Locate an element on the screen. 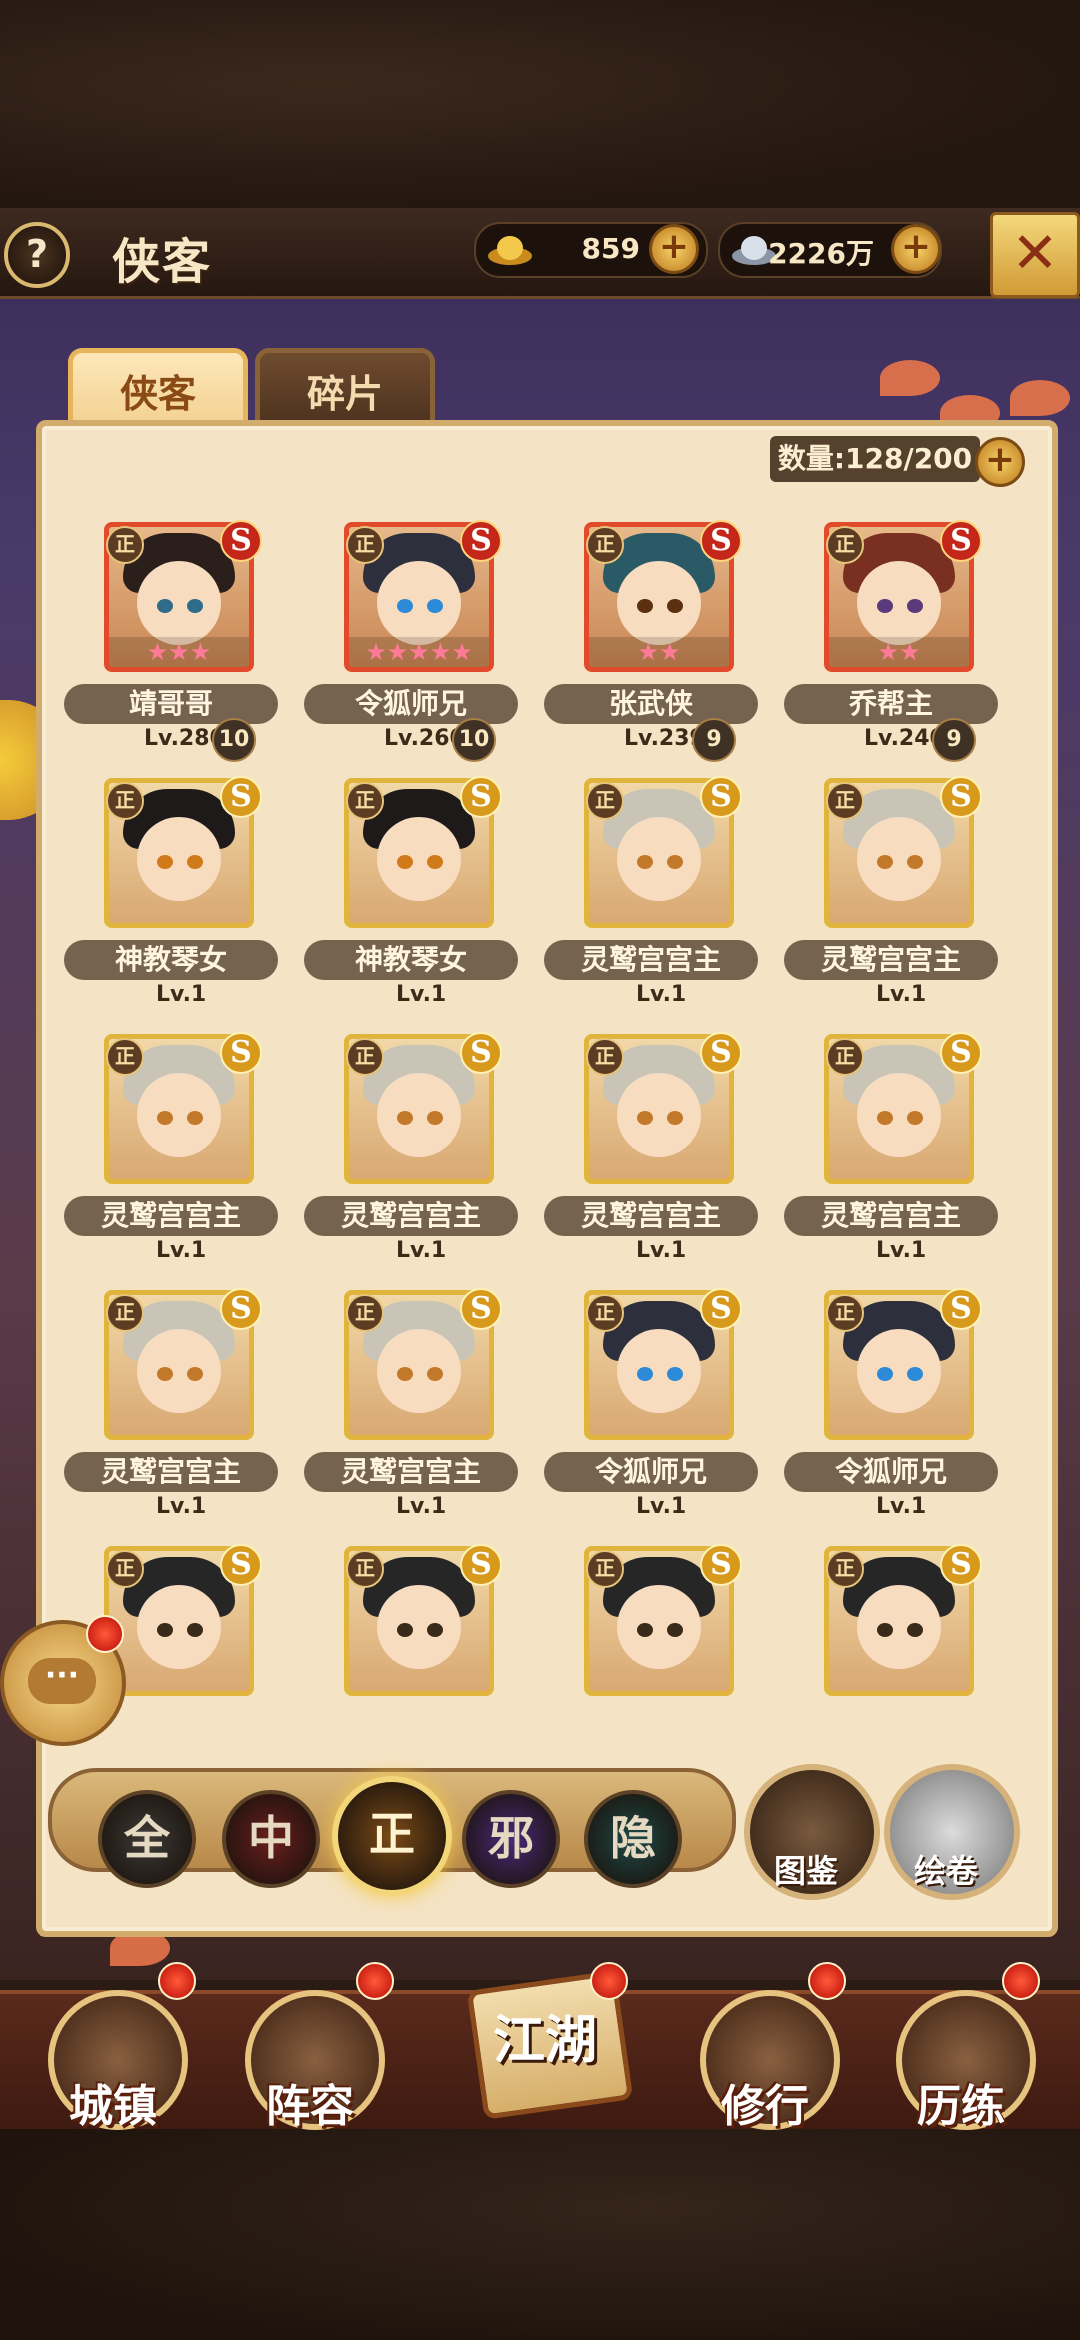 This screenshot has width=1080, height=2340. filter-neutral-button: 中 is located at coordinates (271, 1839).